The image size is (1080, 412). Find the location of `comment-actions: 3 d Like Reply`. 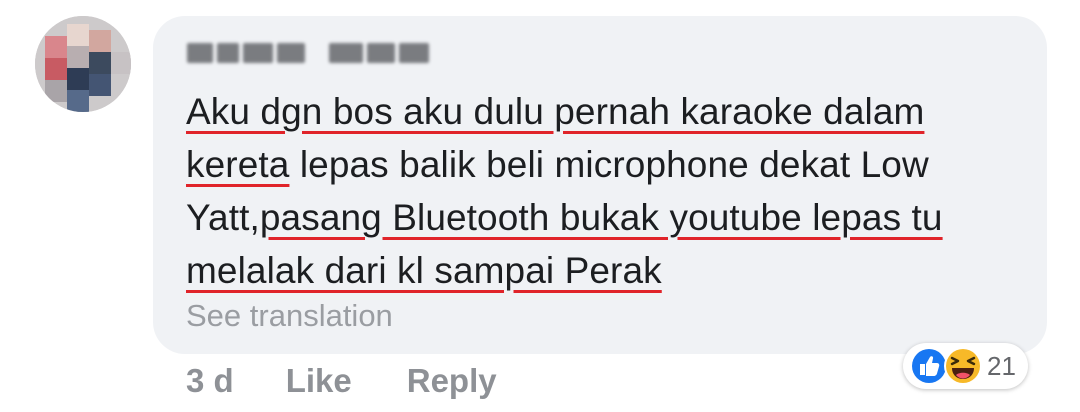

comment-actions: 3 d Like Reply is located at coordinates (341, 381).